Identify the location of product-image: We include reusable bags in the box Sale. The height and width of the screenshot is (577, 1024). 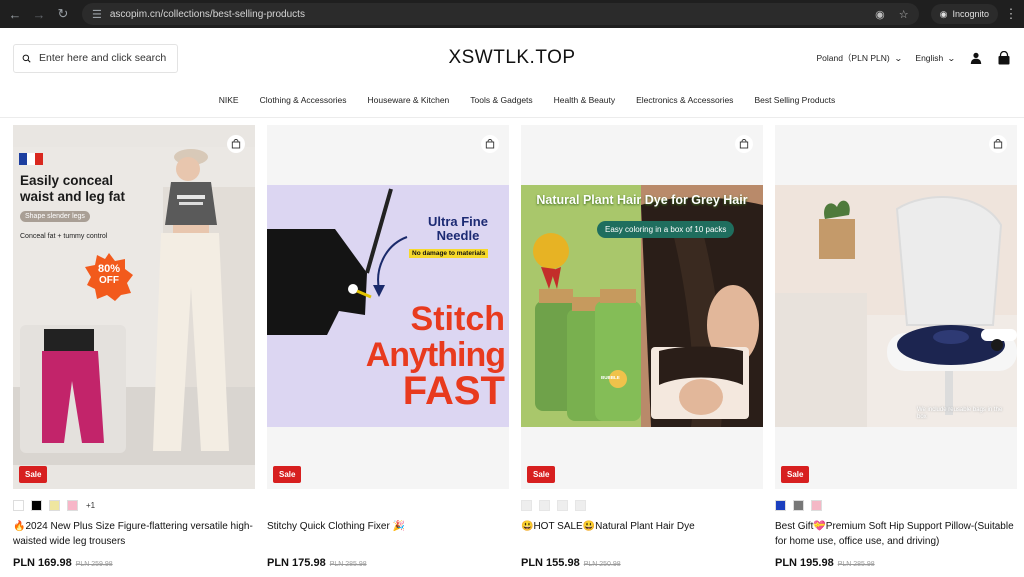
(896, 307).